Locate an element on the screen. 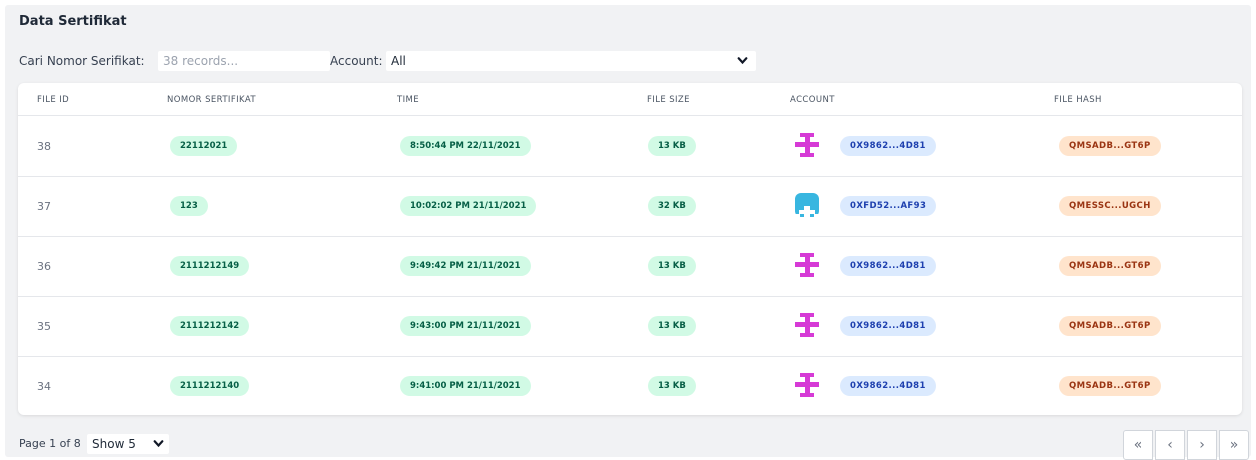  pagination: «‹ ›» is located at coordinates (1186, 445).